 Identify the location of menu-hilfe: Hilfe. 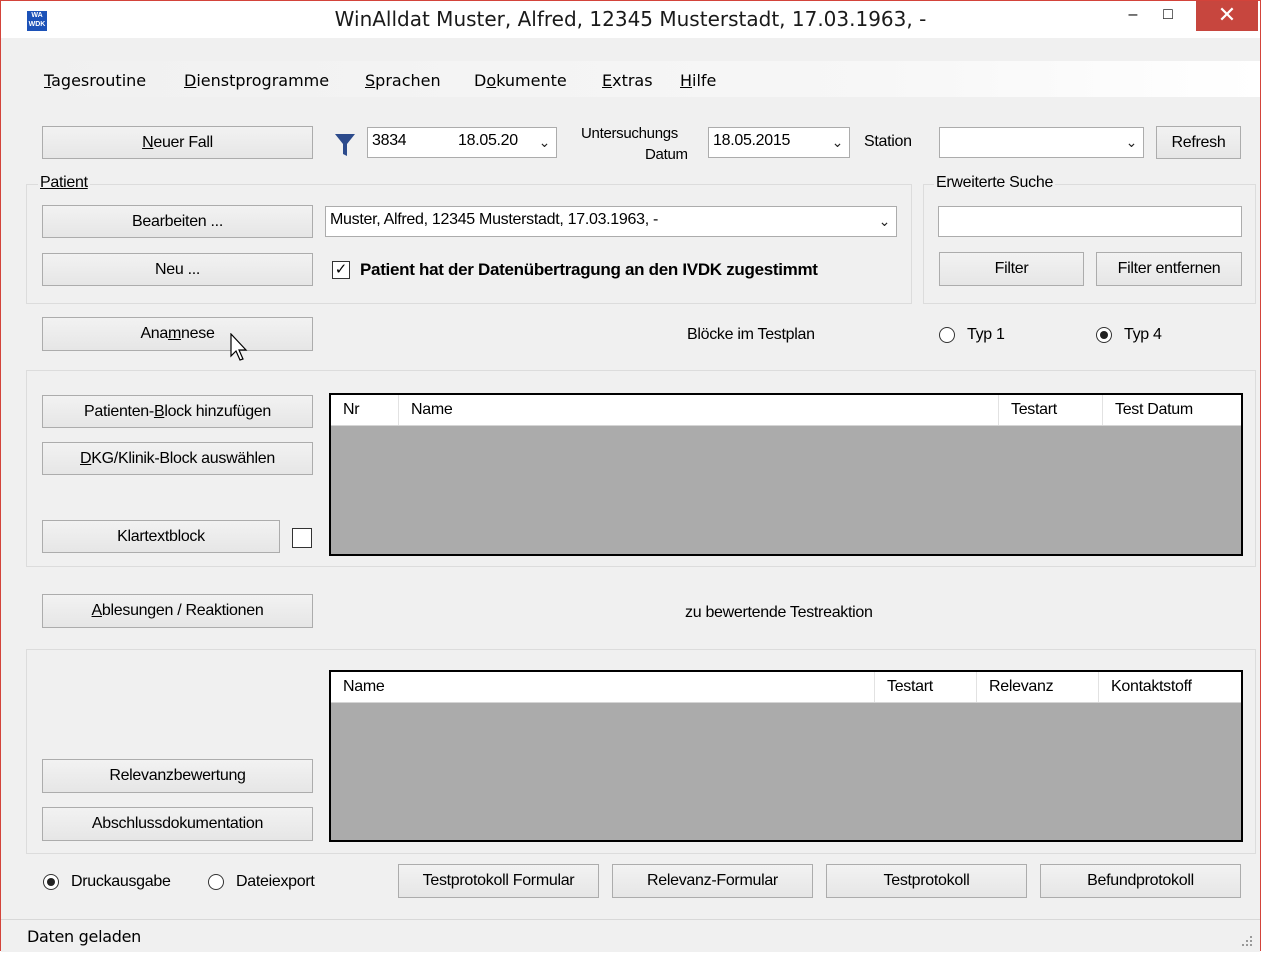
(698, 80).